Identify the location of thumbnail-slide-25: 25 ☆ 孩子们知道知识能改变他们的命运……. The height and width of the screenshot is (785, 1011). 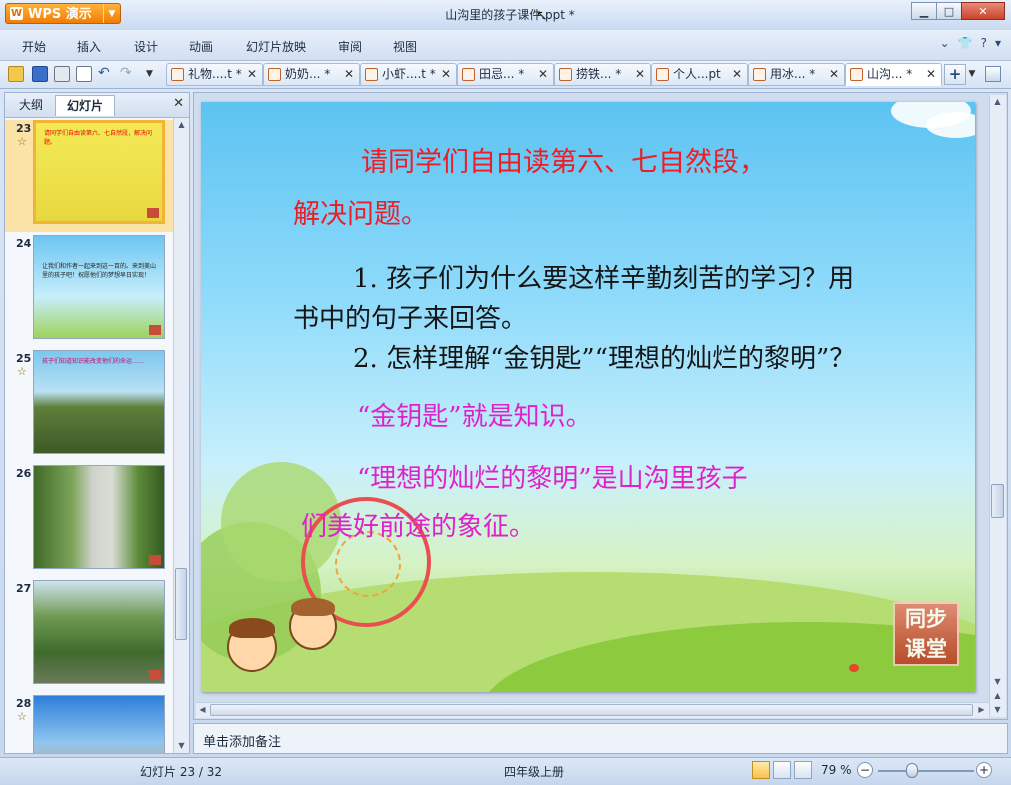
(89, 406).